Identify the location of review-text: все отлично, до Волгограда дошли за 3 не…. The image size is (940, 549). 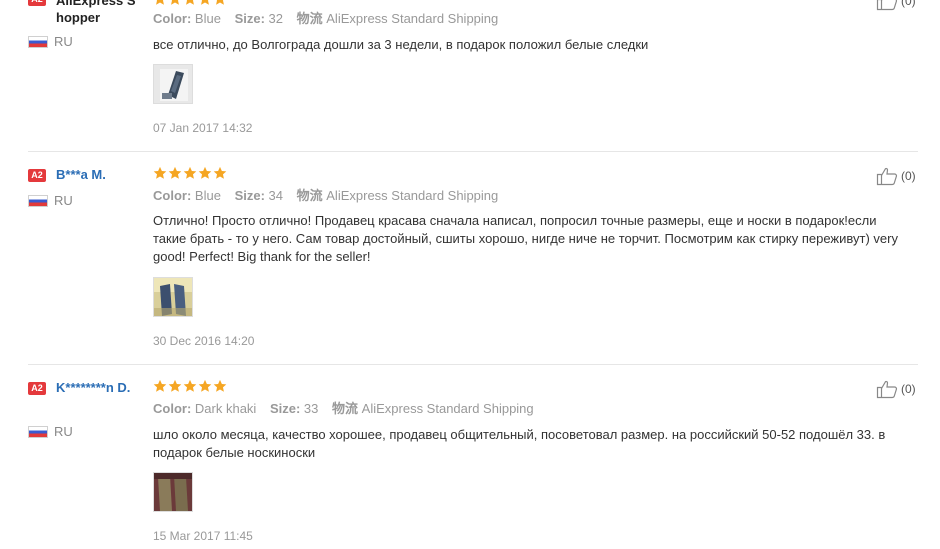
(401, 44).